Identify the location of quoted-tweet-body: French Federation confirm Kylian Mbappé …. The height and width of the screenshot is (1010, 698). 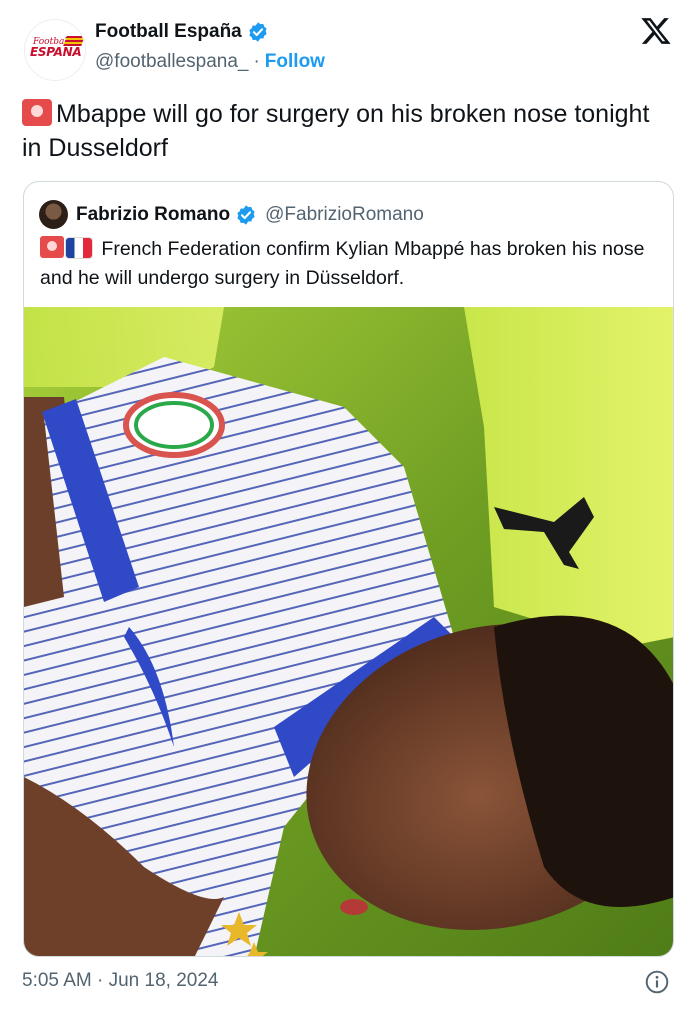
(342, 263).